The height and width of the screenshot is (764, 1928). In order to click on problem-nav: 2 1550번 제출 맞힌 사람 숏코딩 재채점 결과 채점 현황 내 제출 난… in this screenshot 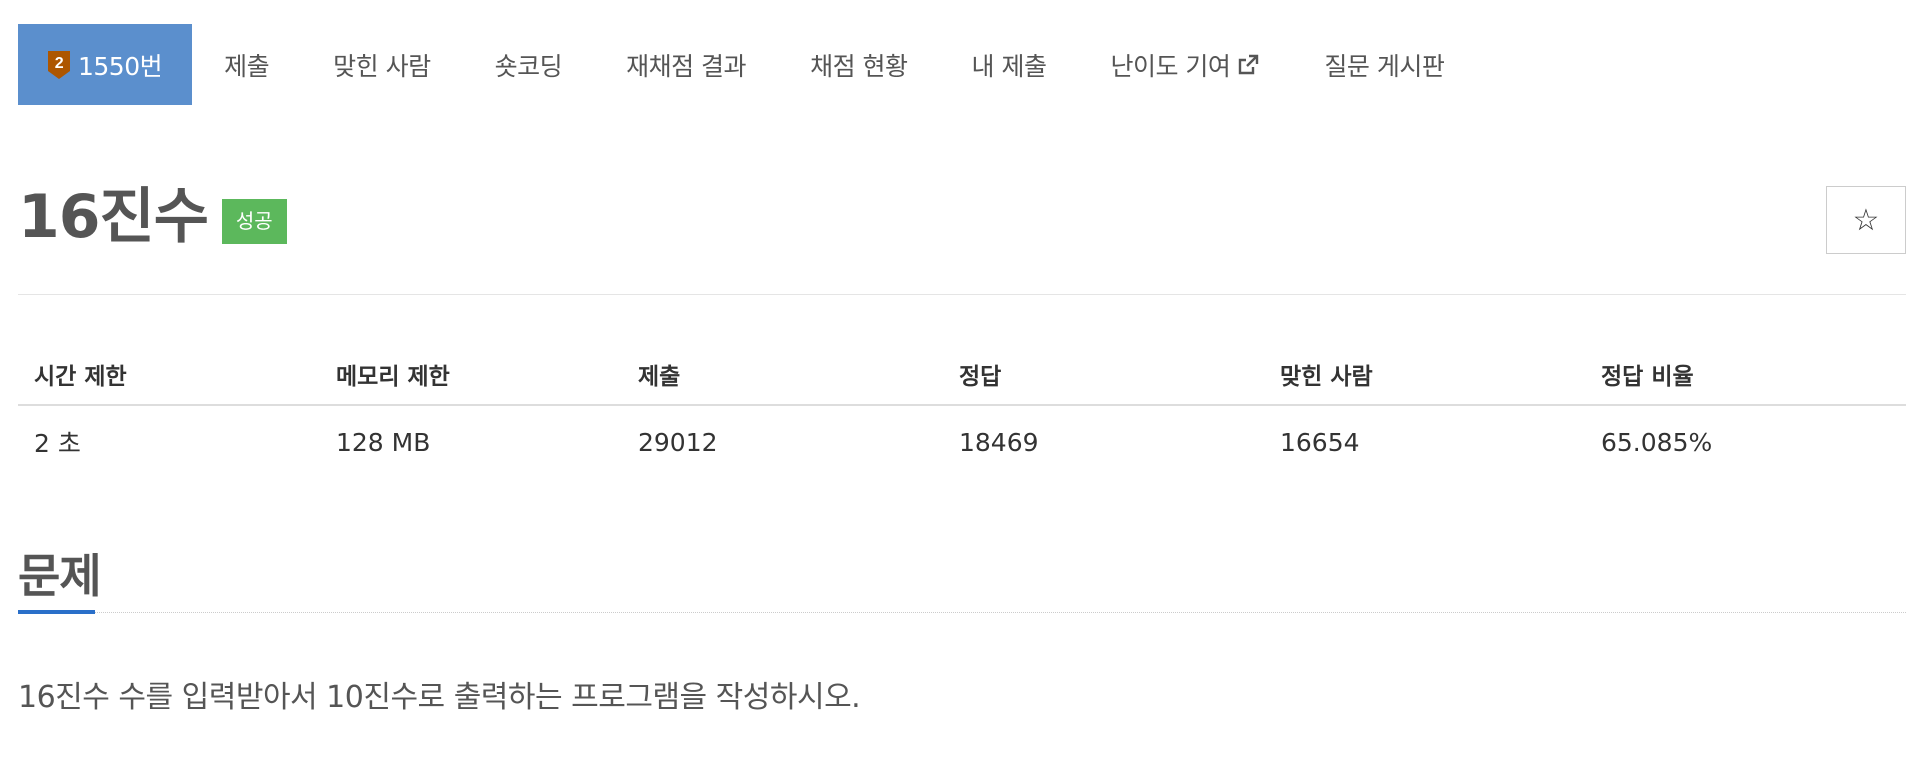, I will do `click(747, 64)`.